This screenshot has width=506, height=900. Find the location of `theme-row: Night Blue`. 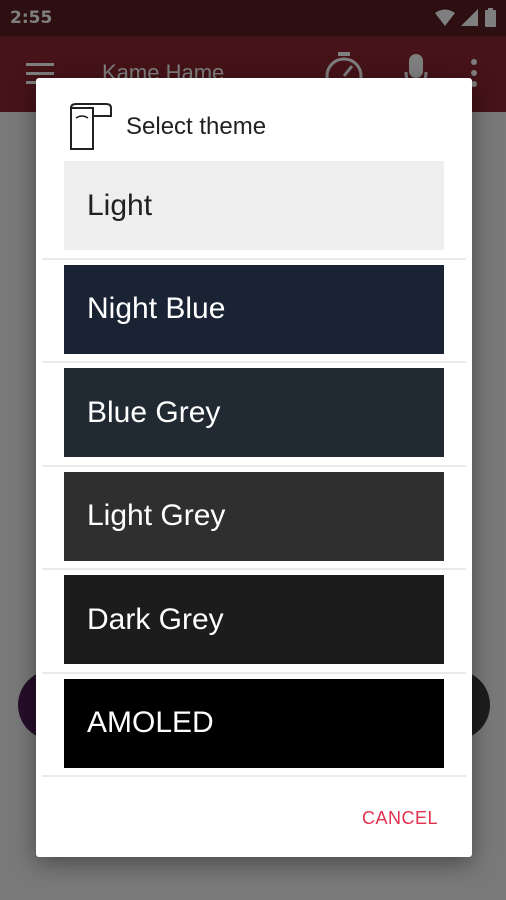

theme-row: Night Blue is located at coordinates (254, 311).